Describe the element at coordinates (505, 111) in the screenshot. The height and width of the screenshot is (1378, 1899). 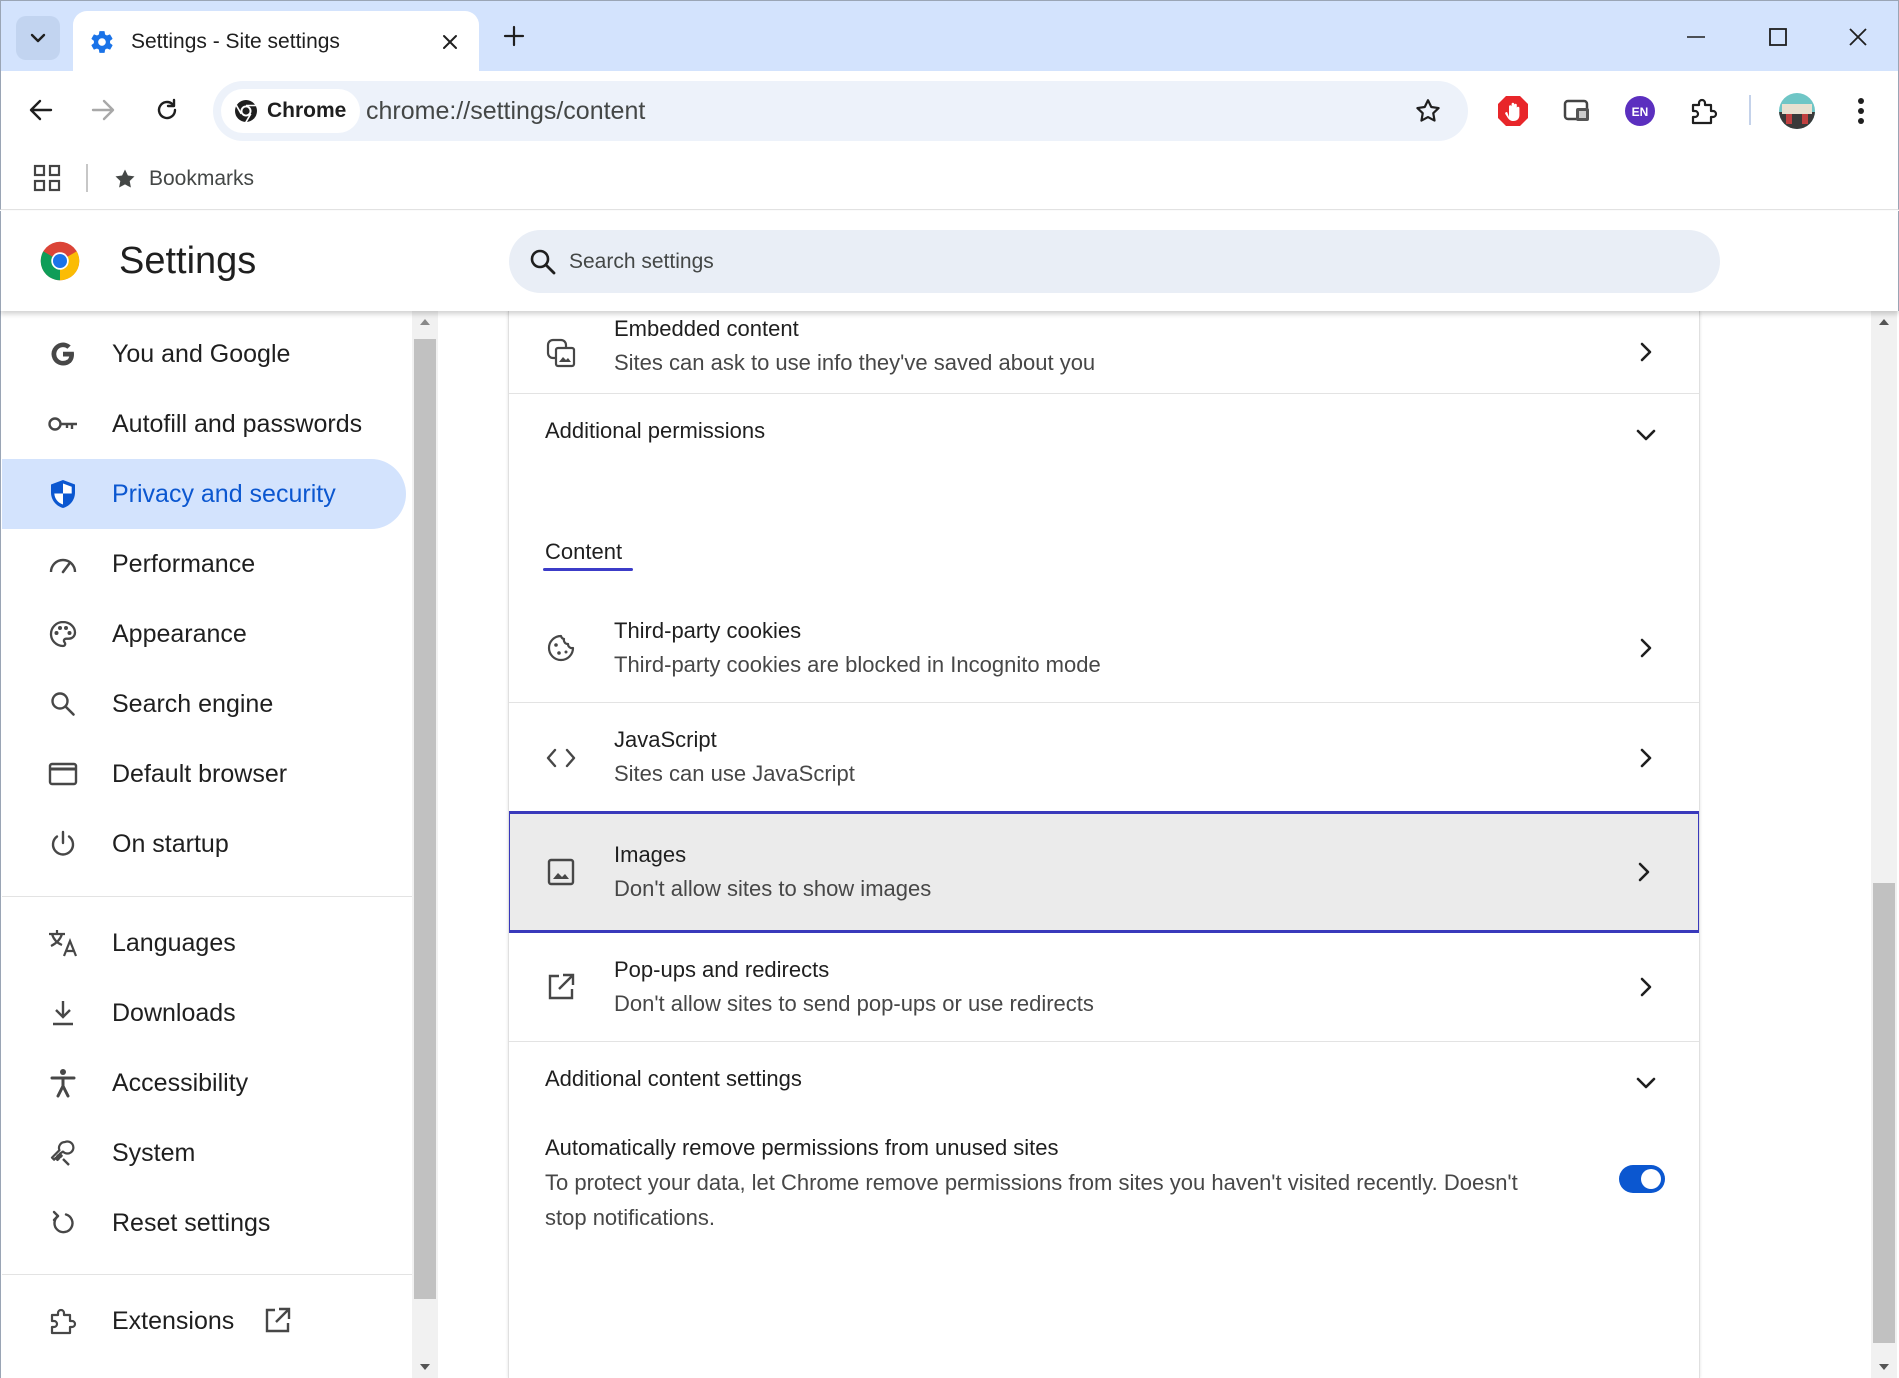
I see `url-text: chrome://settings/content` at that location.